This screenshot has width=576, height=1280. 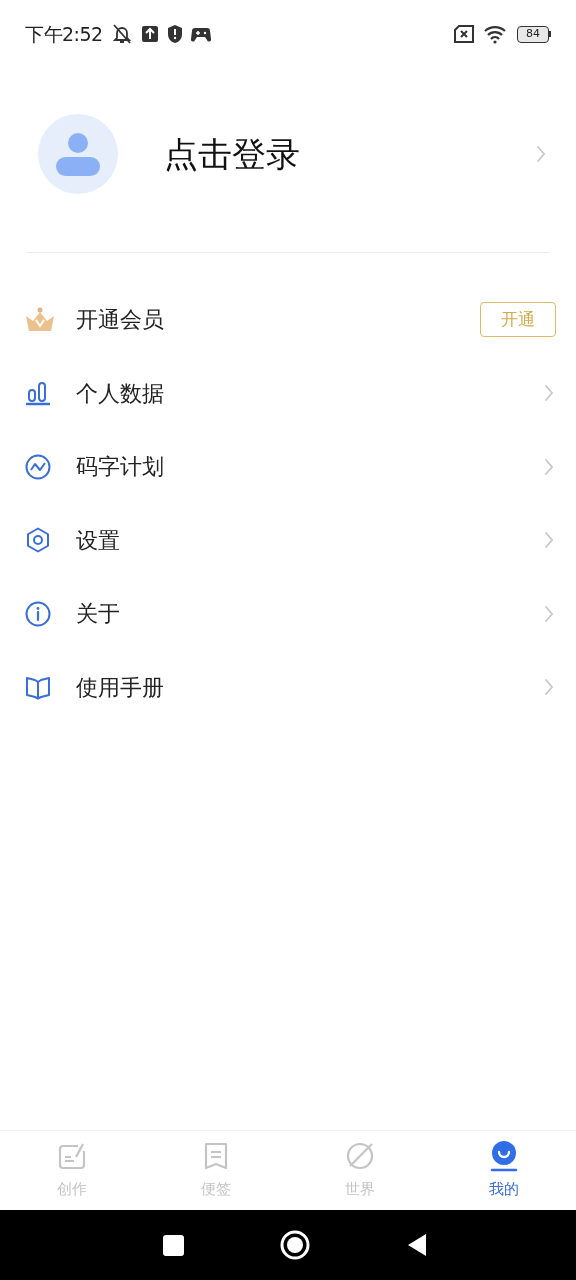 What do you see at coordinates (173, 1245) in the screenshot?
I see `recents-button` at bounding box center [173, 1245].